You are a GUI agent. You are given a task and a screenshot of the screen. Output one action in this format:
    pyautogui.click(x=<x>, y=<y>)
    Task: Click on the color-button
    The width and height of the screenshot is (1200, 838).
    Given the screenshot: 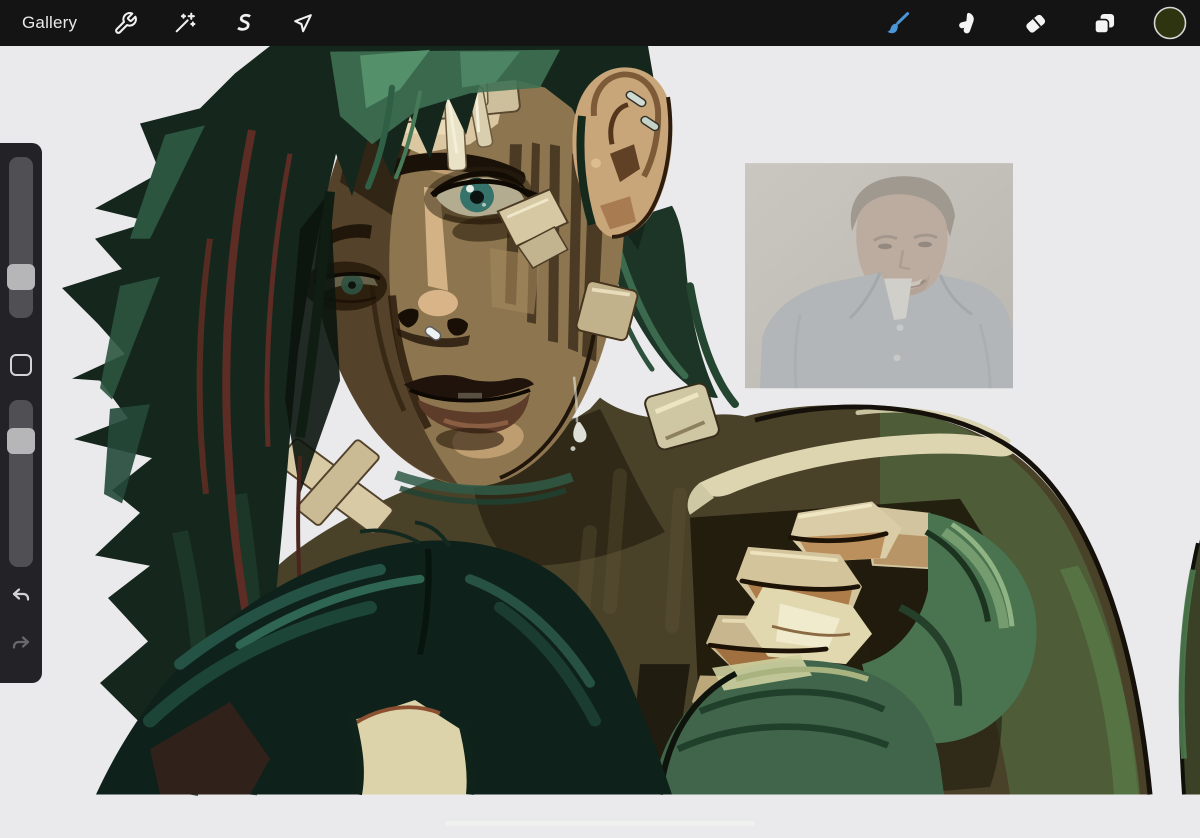 What is the action you would take?
    pyautogui.click(x=1170, y=23)
    